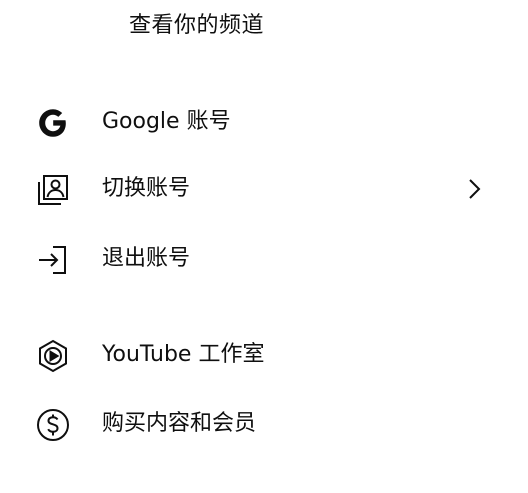  What do you see at coordinates (475, 189) in the screenshot?
I see `chevron-right-icon` at bounding box center [475, 189].